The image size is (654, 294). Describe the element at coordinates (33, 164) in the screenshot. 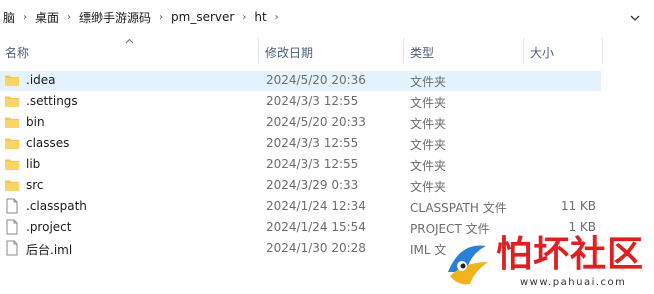

I see `file-name: lib` at that location.